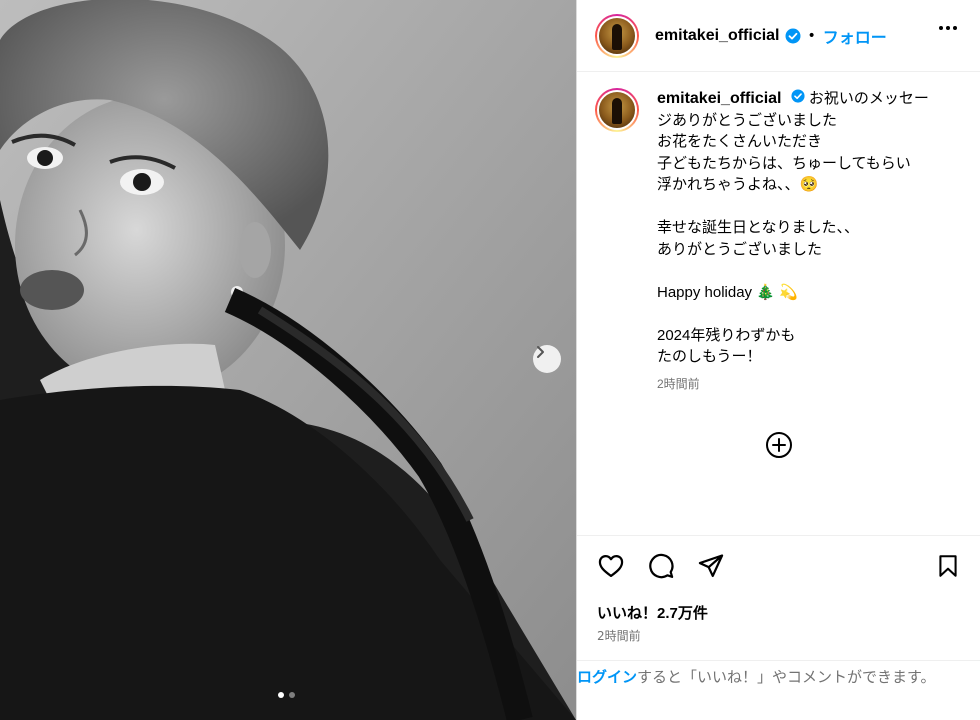 This screenshot has width=980, height=720. I want to click on caption-line: ジありがとうございました, so click(747, 120).